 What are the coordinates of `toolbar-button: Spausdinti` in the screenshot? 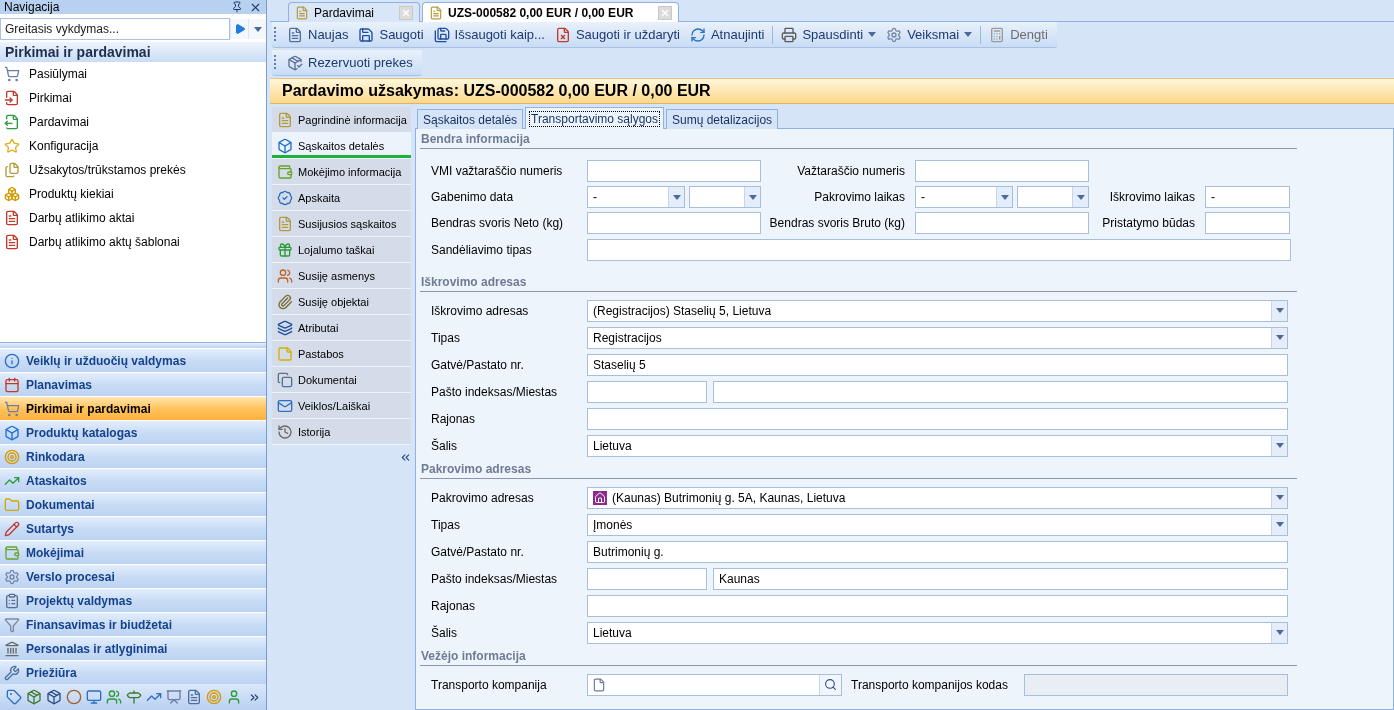 It's located at (829, 34).